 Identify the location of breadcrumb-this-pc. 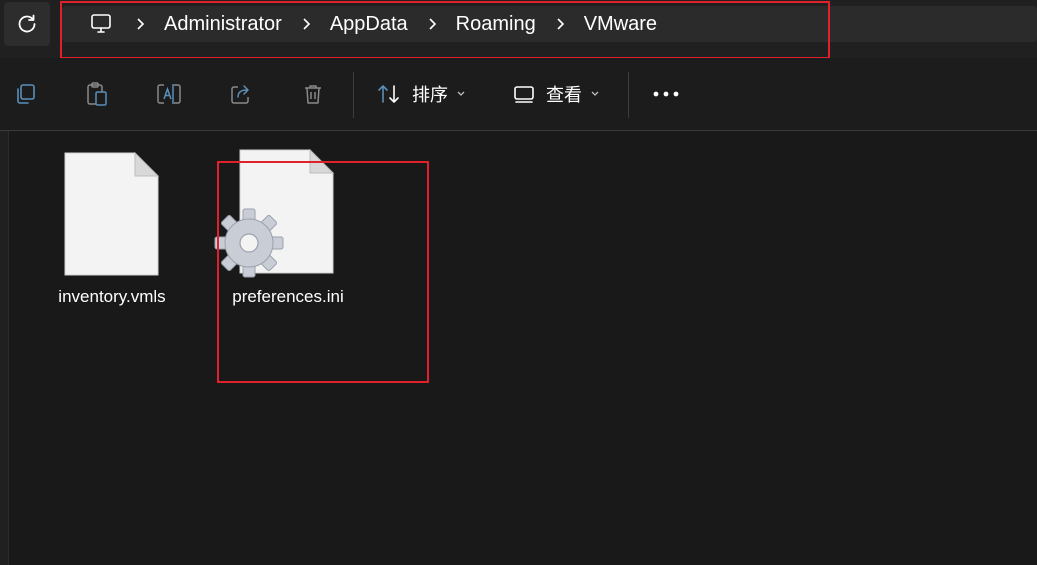
(101, 24).